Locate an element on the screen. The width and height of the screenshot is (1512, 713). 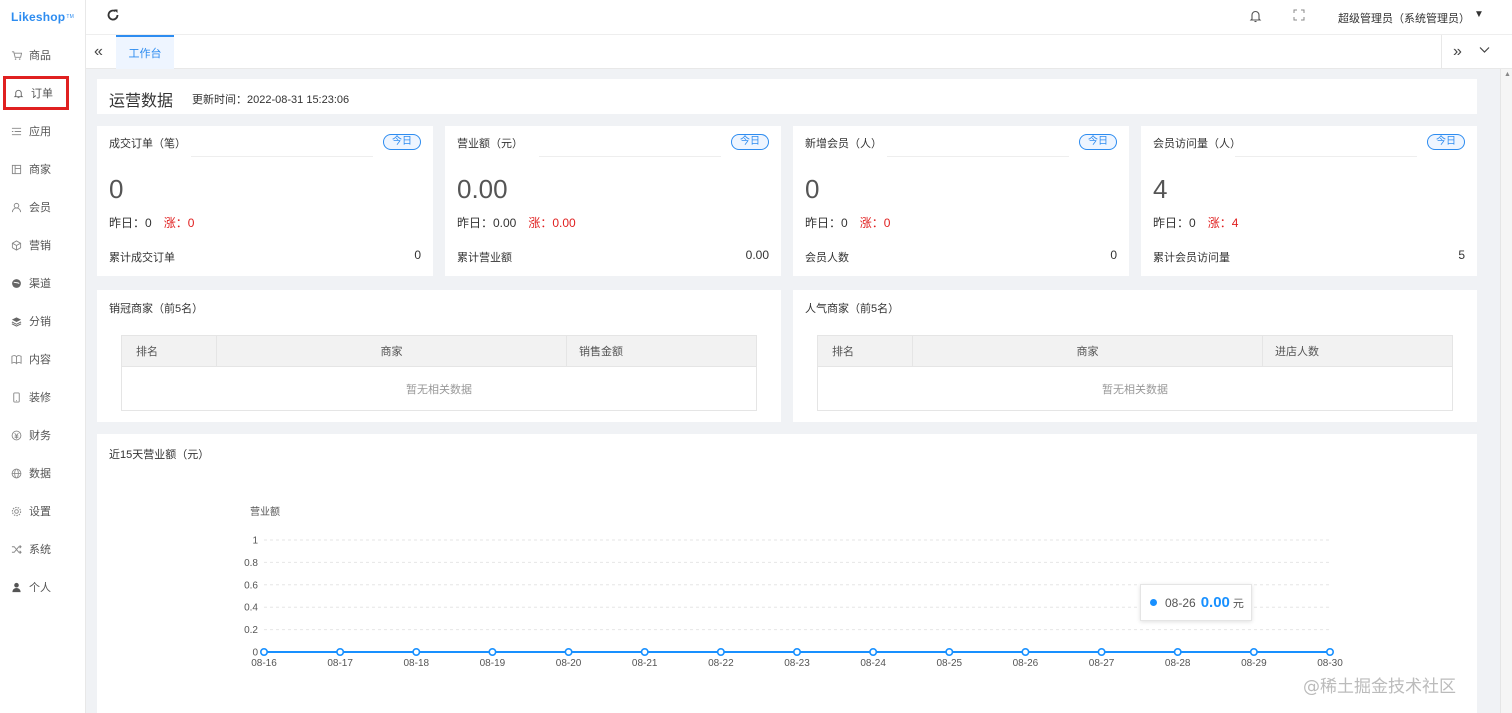
popular-merchants: 人气商家（前5名） 排名 商家 进店人数 暂无相关数据 is located at coordinates (1135, 356).